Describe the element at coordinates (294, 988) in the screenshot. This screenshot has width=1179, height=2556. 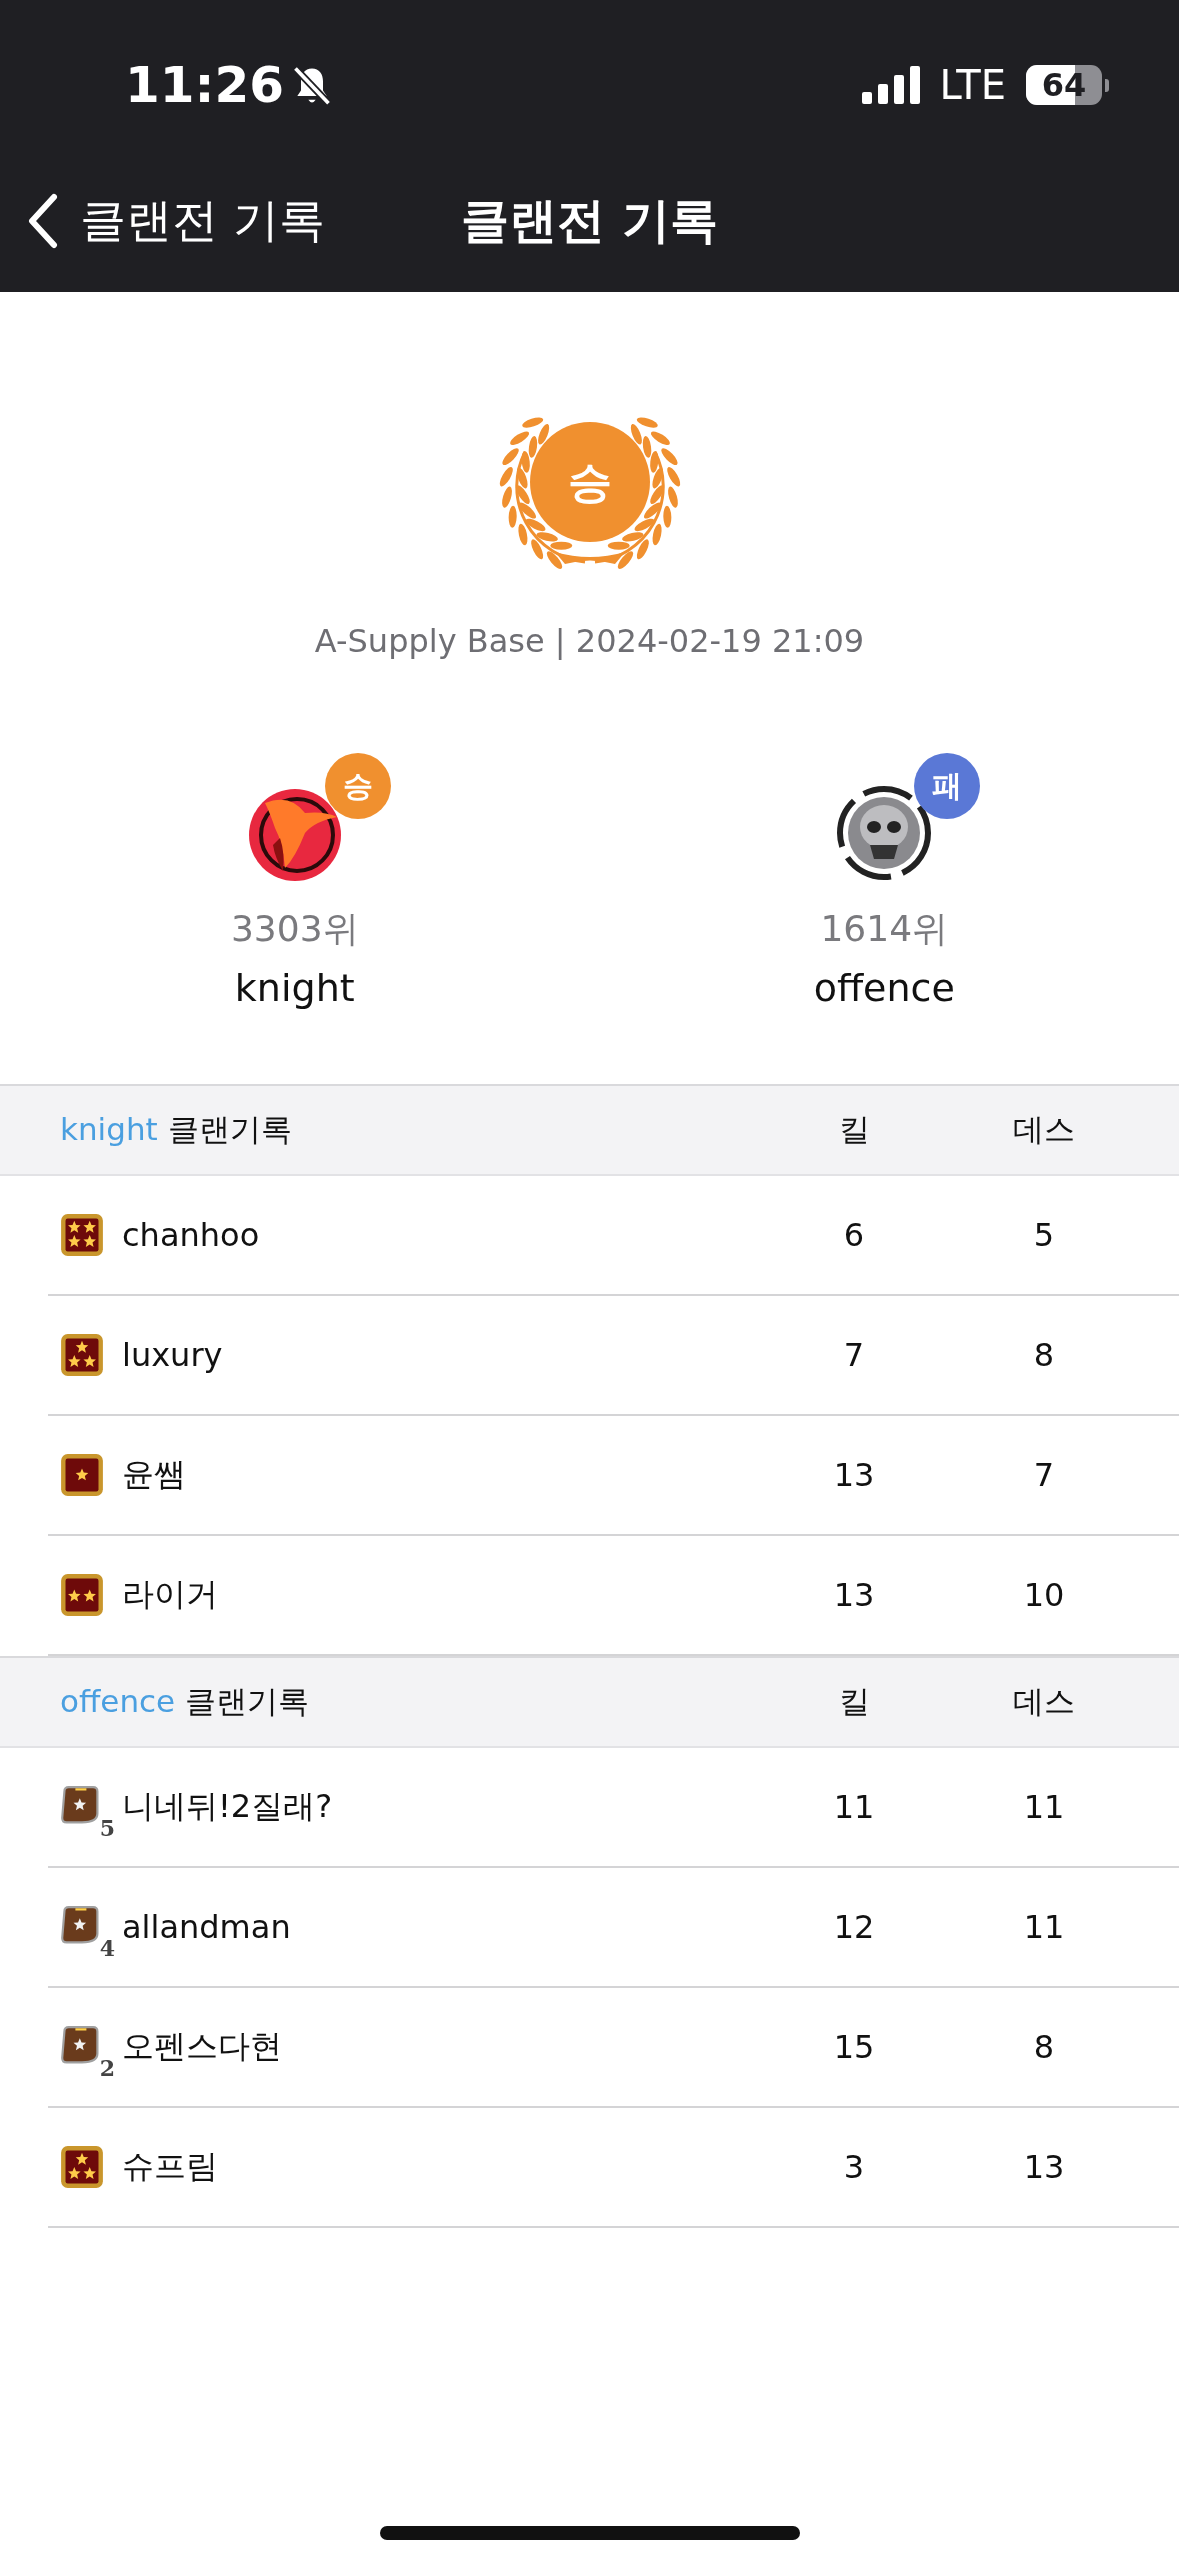
I see `clan-name: knight` at that location.